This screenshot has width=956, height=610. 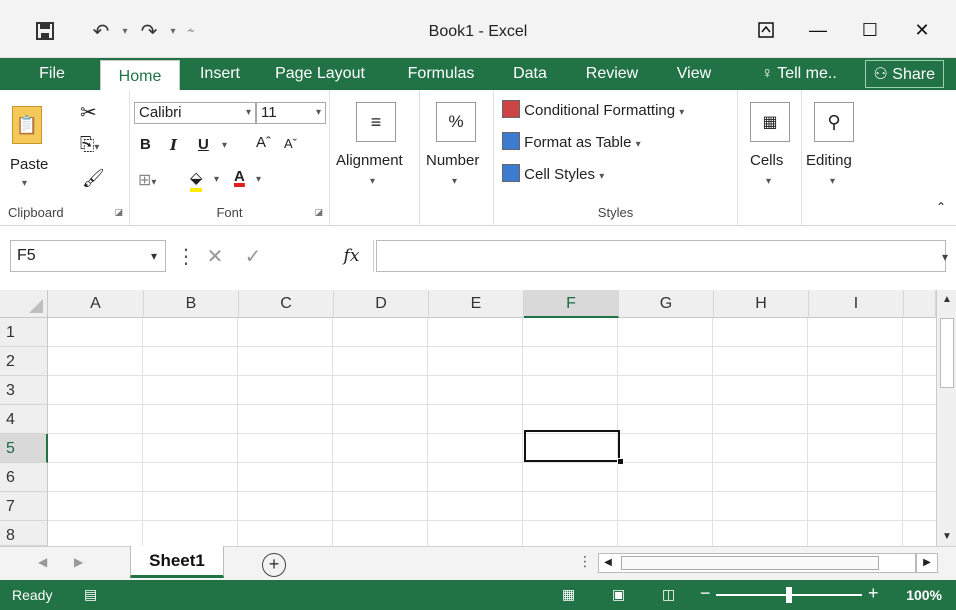 I want to click on active-cell, so click(x=572, y=446).